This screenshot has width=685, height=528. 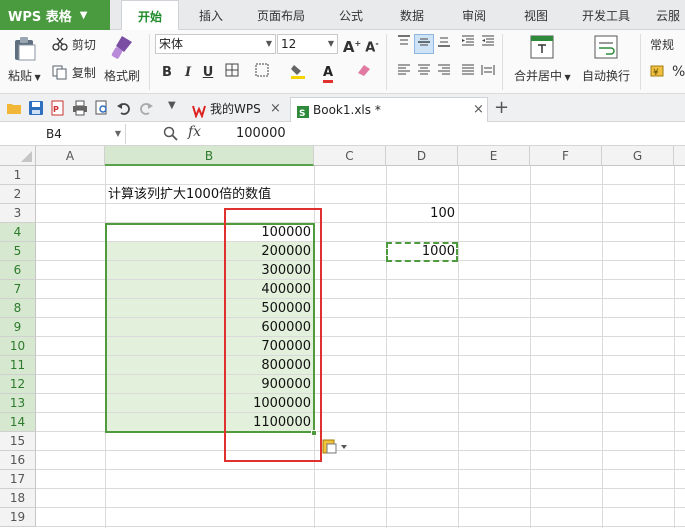 What do you see at coordinates (124, 108) in the screenshot?
I see `undo-icon` at bounding box center [124, 108].